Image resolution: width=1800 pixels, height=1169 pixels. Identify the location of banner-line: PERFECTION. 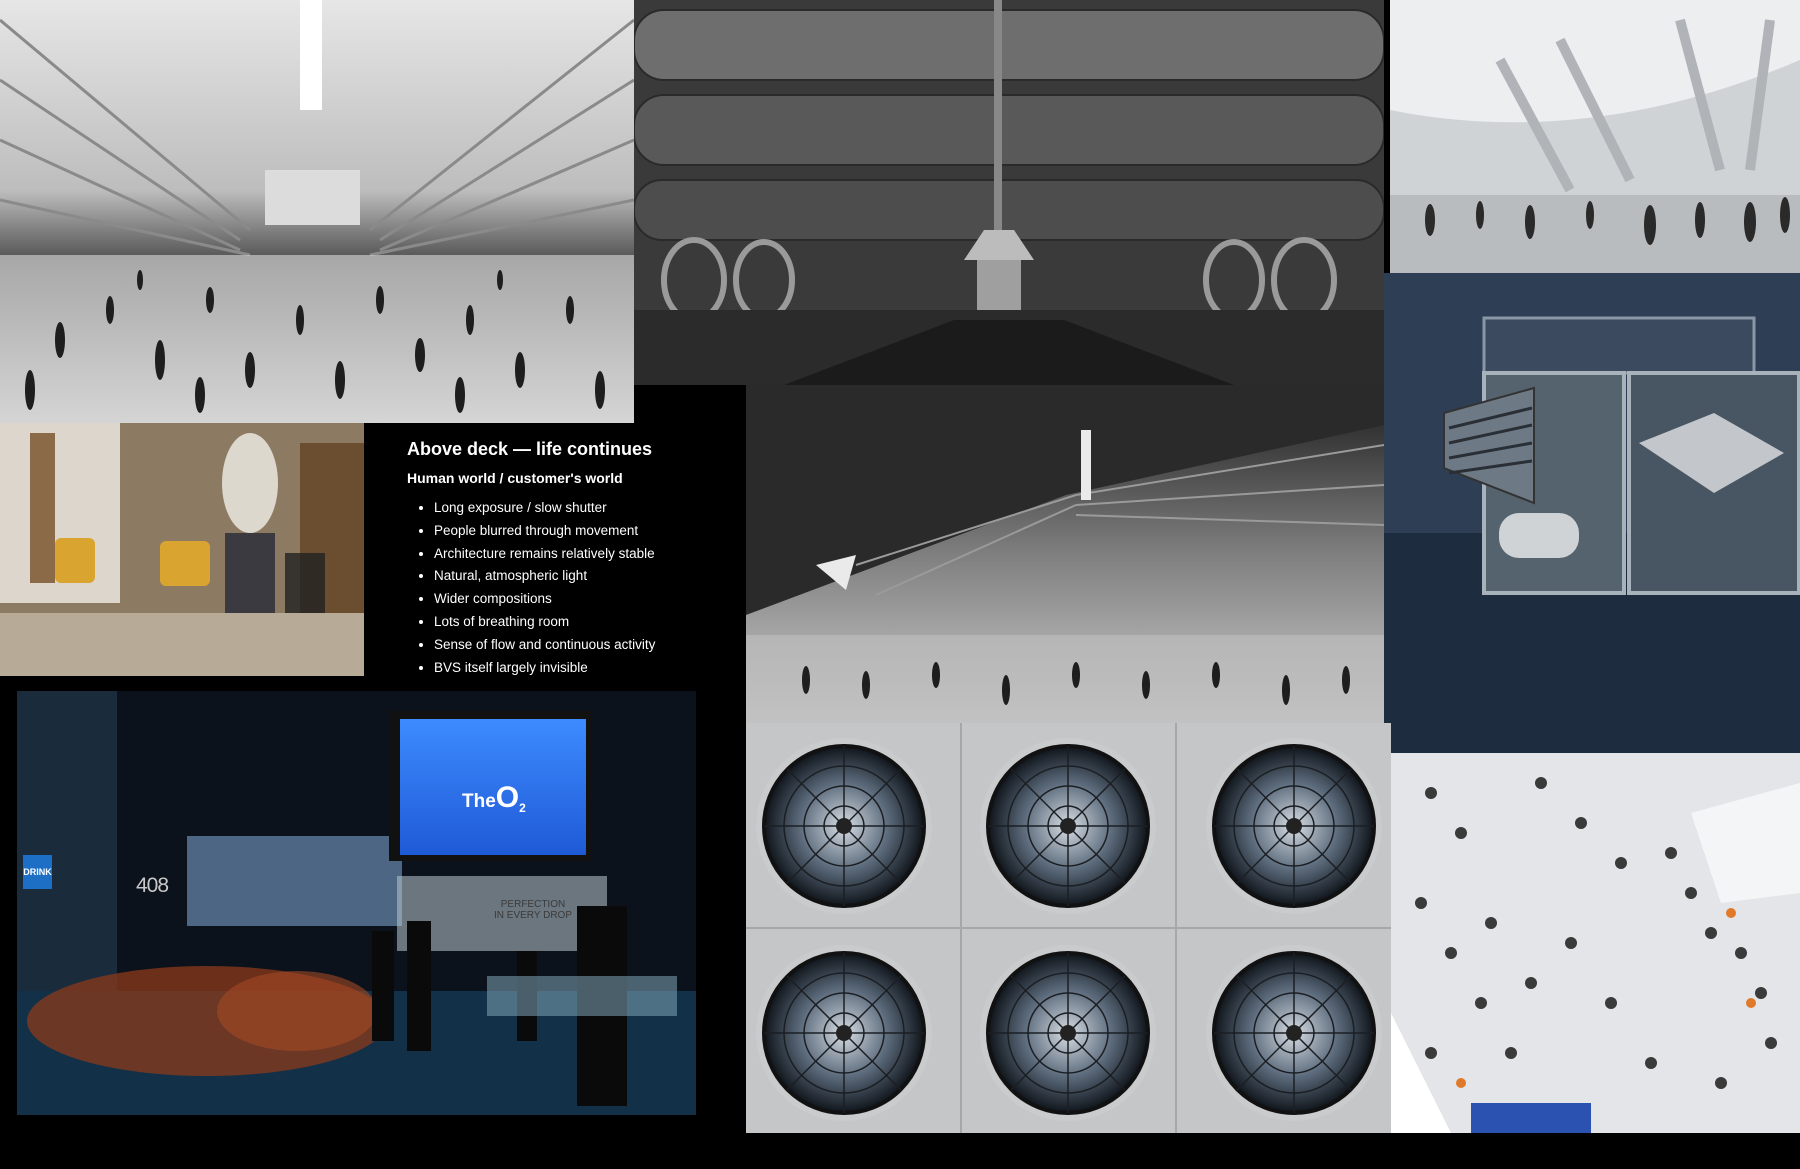
(533, 904).